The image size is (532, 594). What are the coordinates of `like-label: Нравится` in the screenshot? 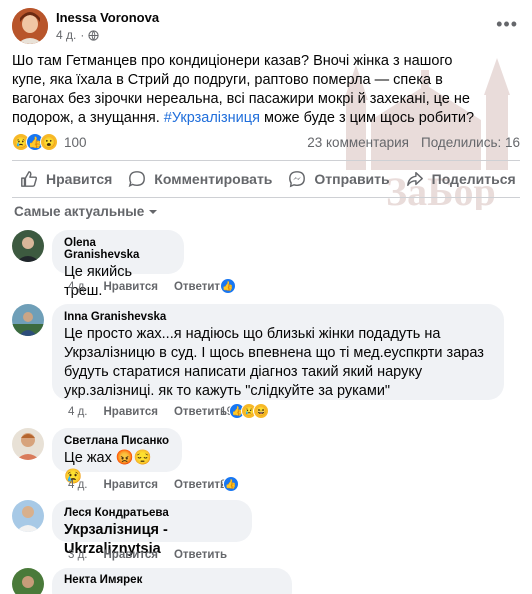 It's located at (79, 179).